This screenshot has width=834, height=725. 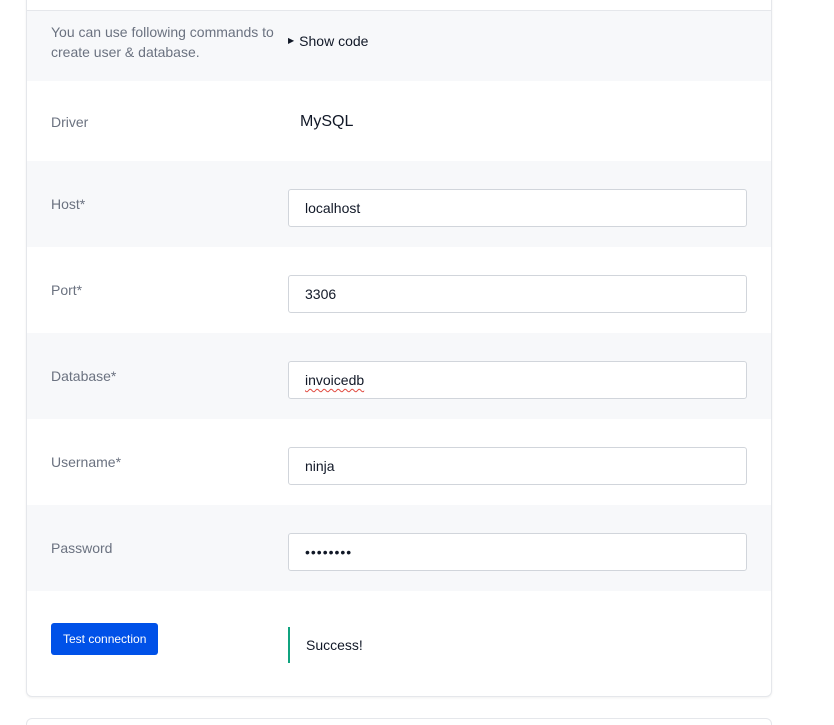 I want to click on password-input: ••••••••, so click(x=517, y=552).